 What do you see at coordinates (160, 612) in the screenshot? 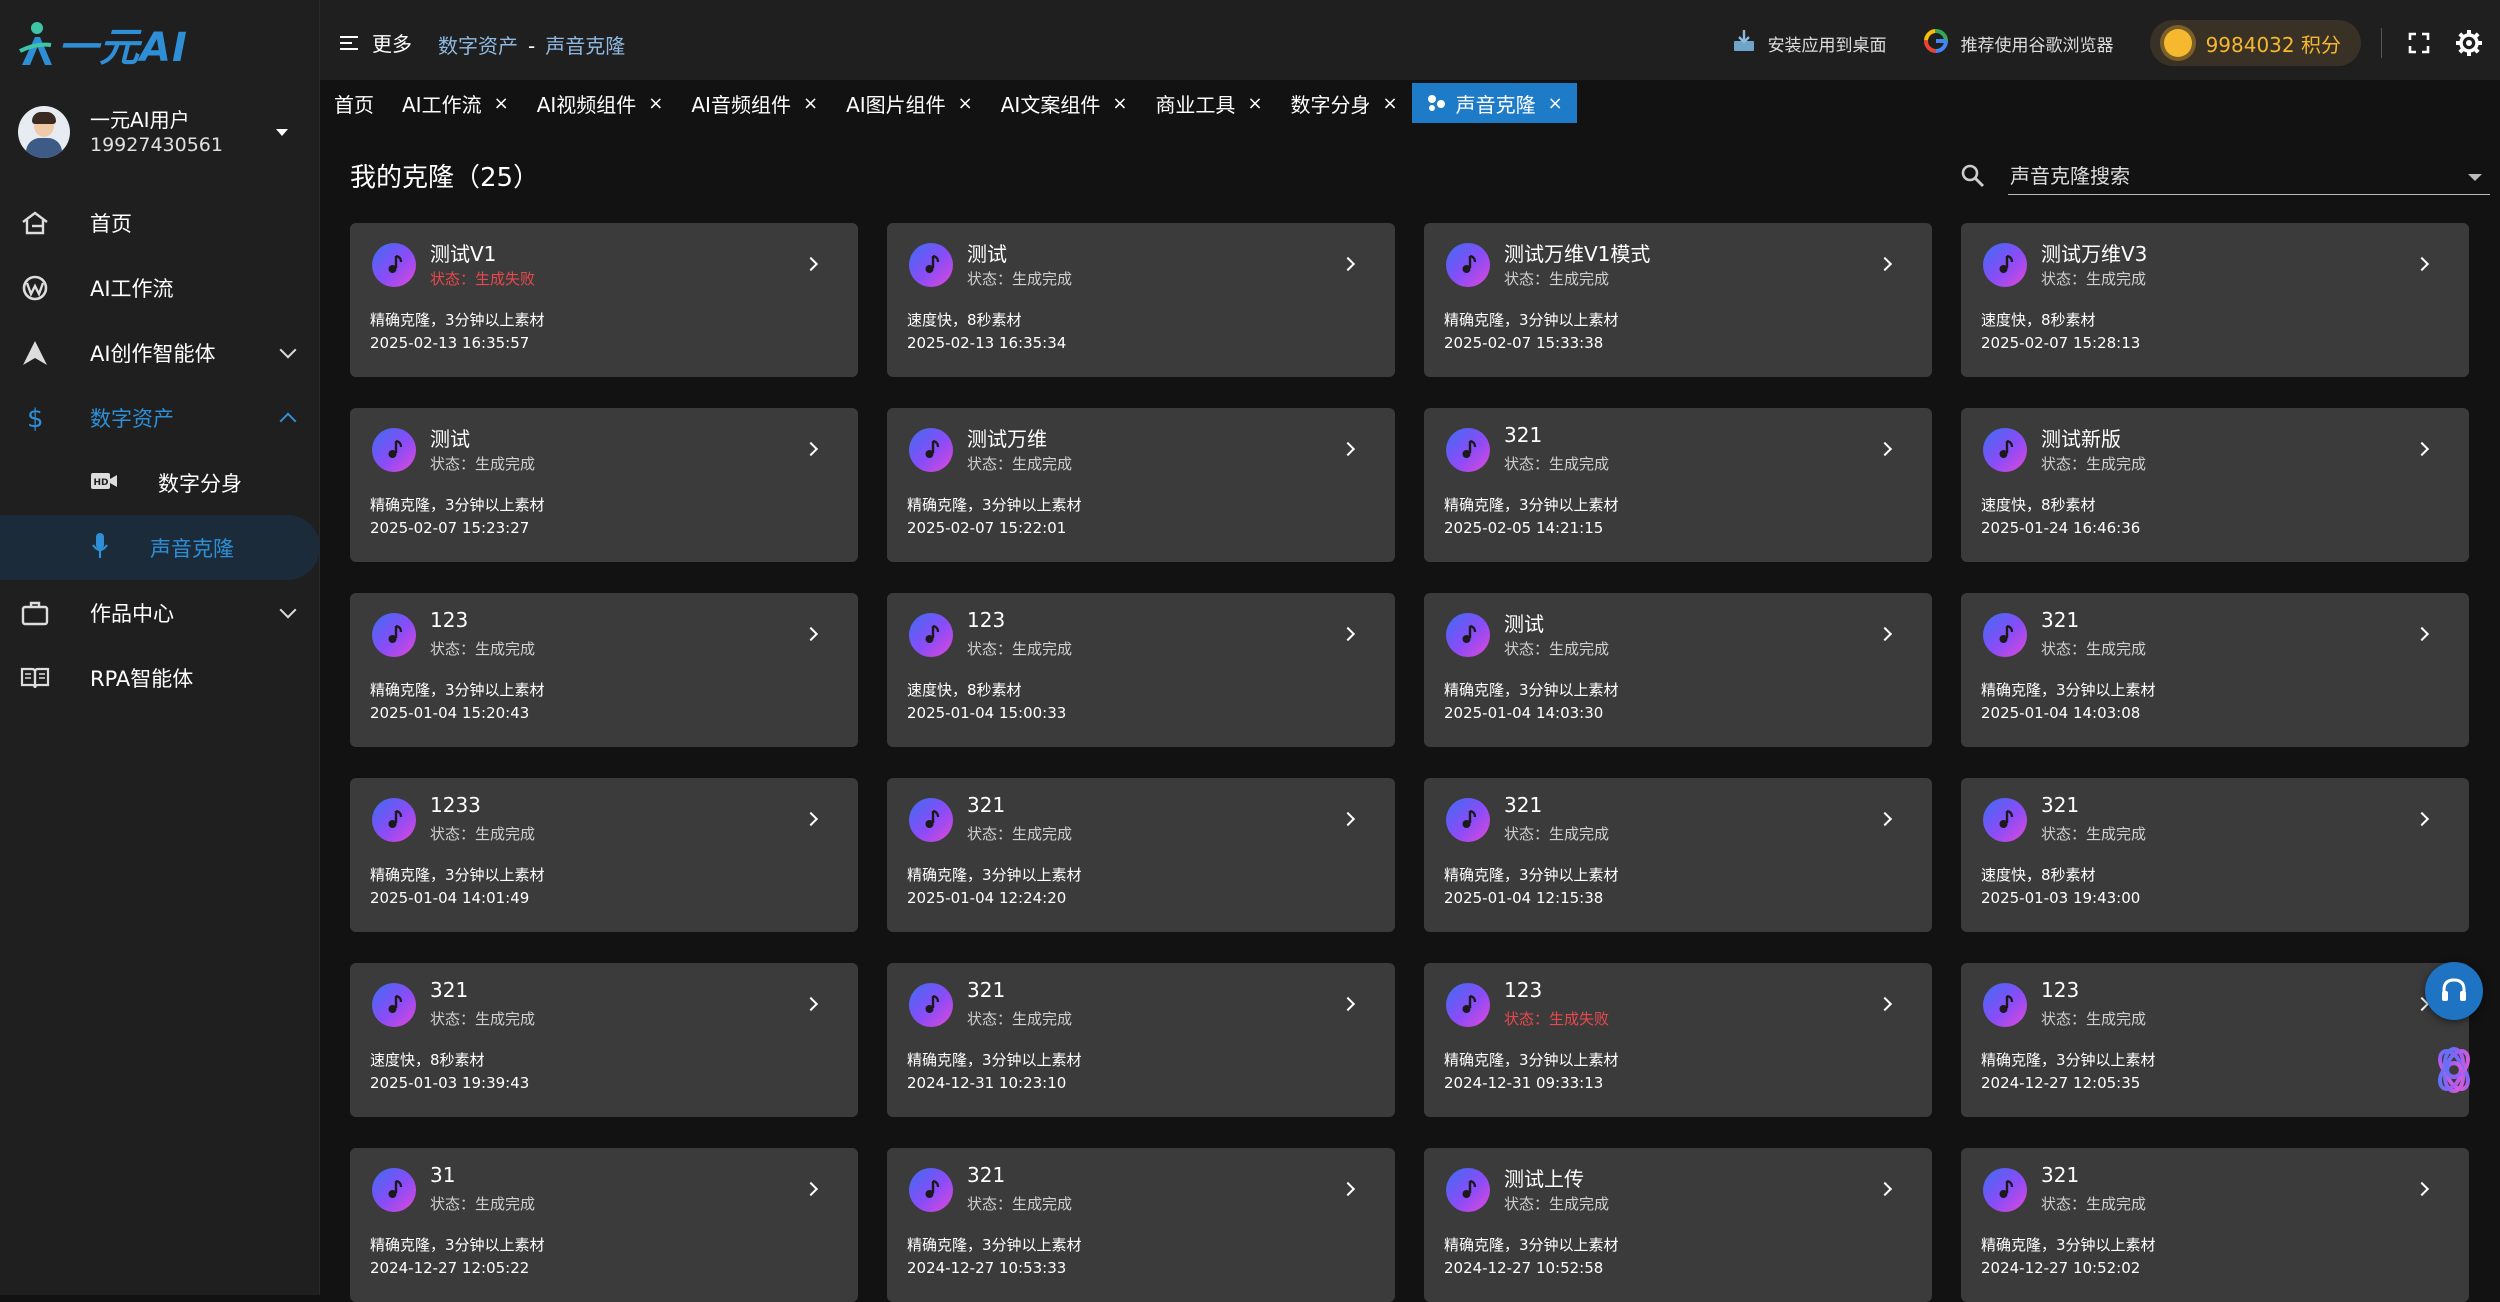
I see `sidebar-item-works: 作品中心` at bounding box center [160, 612].